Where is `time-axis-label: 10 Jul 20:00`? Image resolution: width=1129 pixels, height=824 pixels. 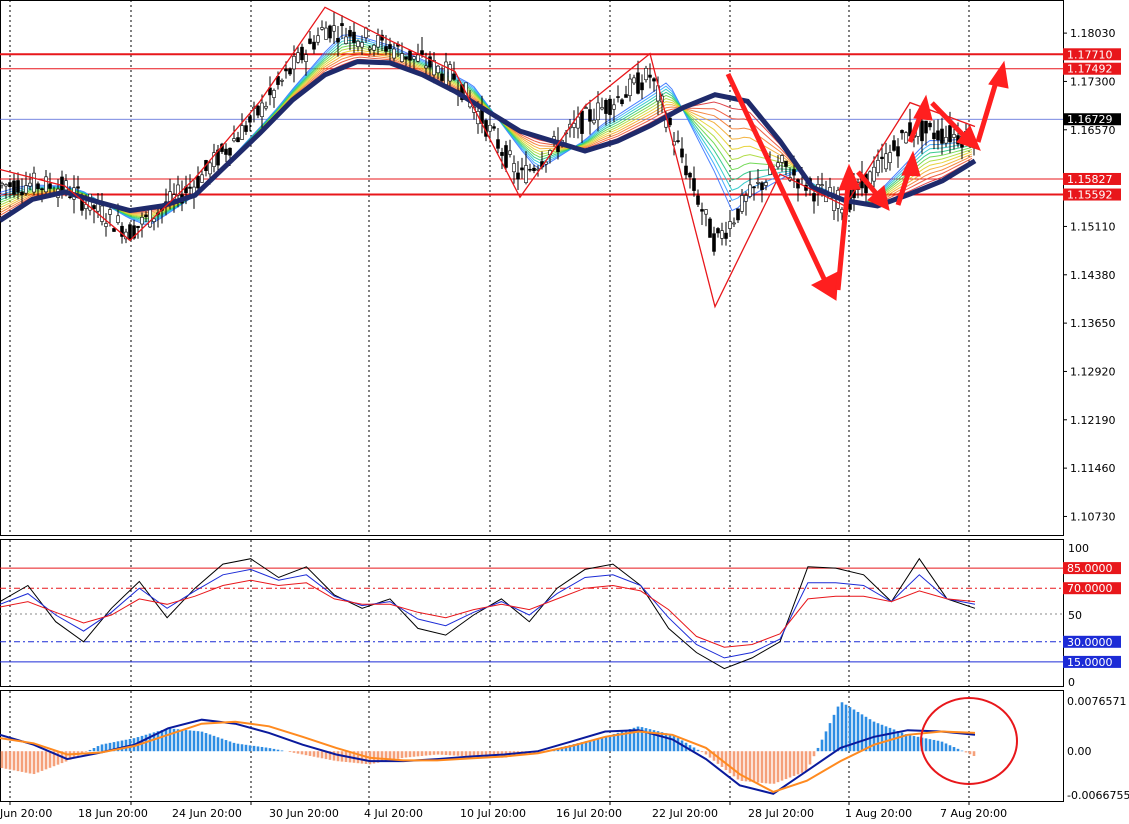
time-axis-label: 10 Jul 20:00 is located at coordinates (493, 813).